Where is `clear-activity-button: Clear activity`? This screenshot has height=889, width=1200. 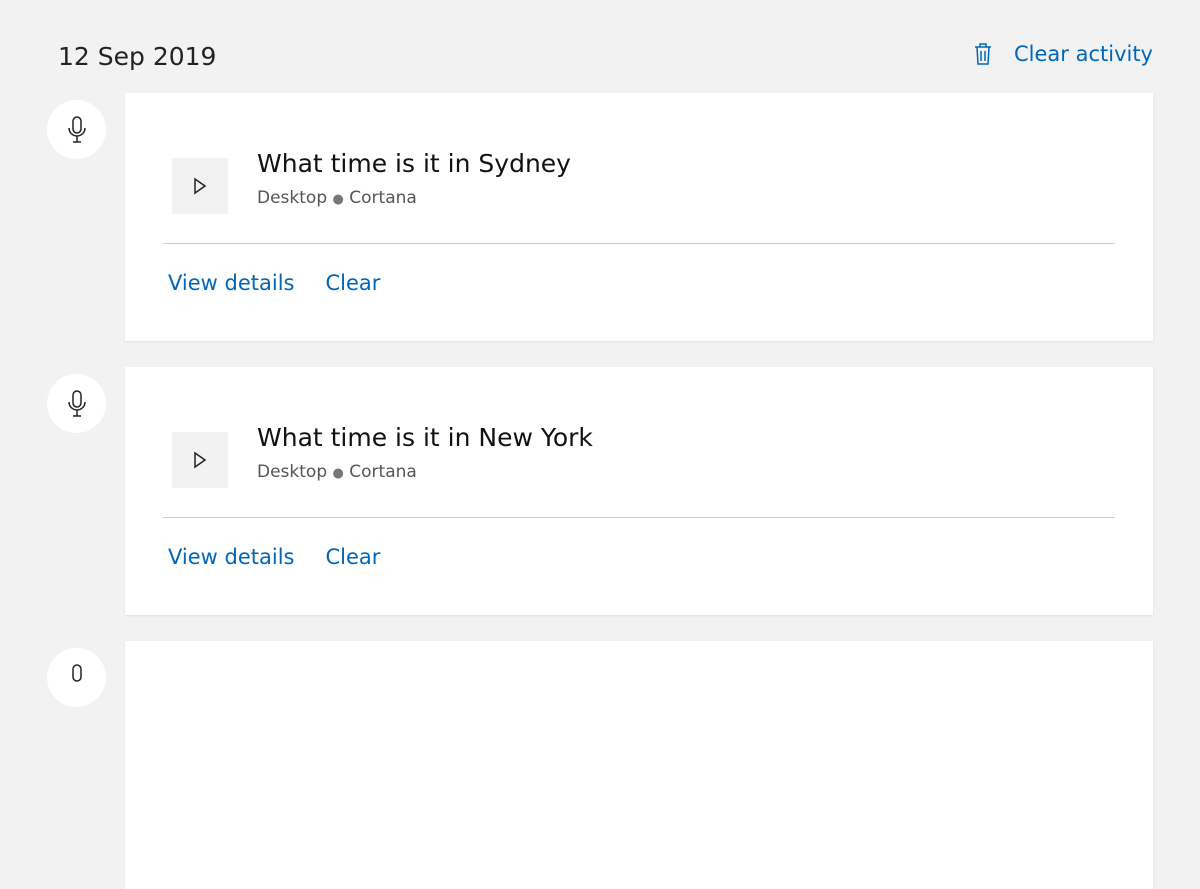 clear-activity-button: Clear activity is located at coordinates (1063, 54).